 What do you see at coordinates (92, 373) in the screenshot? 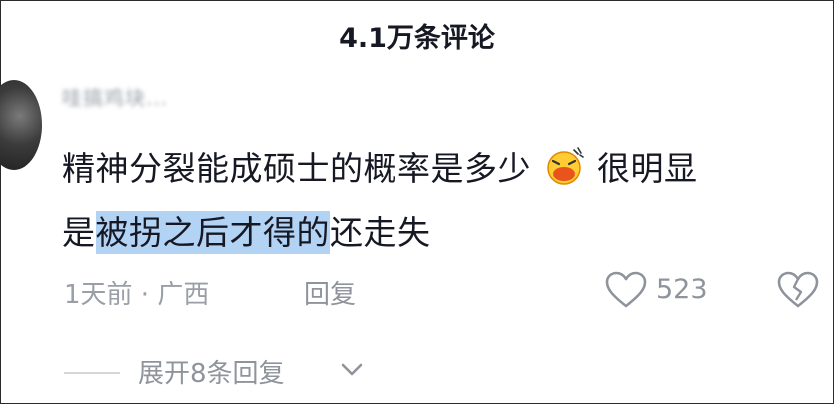
I see `expand-divider` at bounding box center [92, 373].